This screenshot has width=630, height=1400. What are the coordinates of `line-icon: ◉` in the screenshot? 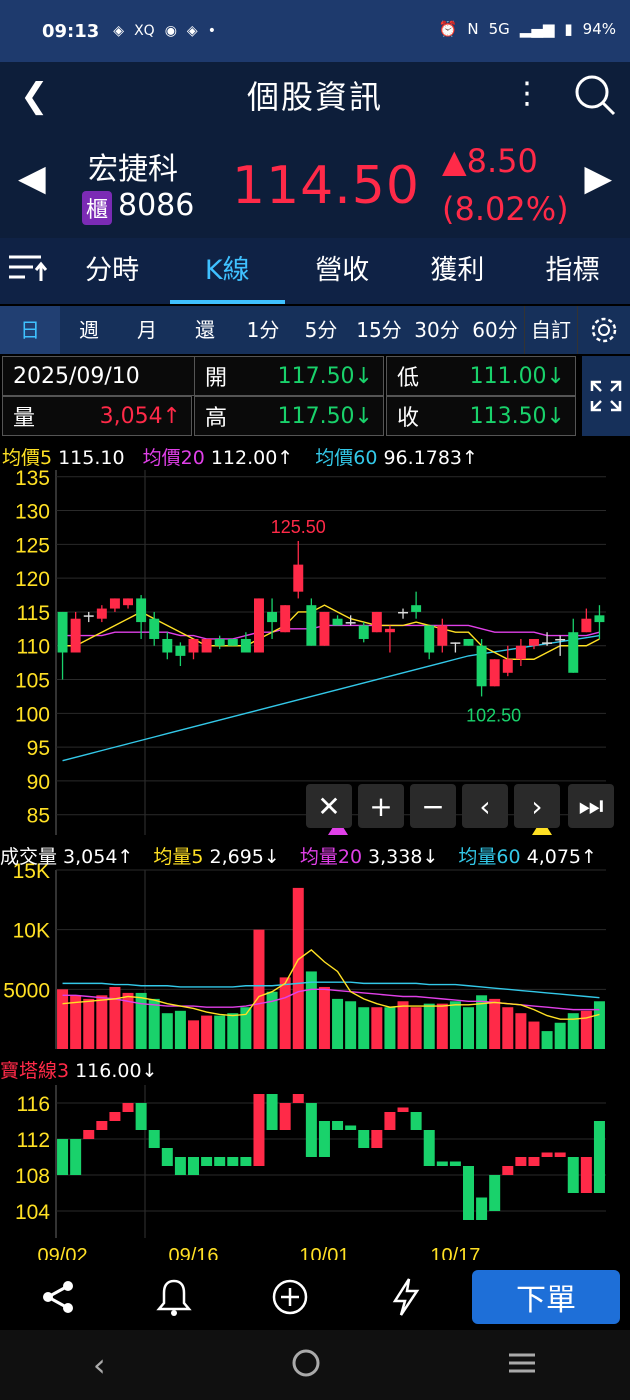 It's located at (170, 31).